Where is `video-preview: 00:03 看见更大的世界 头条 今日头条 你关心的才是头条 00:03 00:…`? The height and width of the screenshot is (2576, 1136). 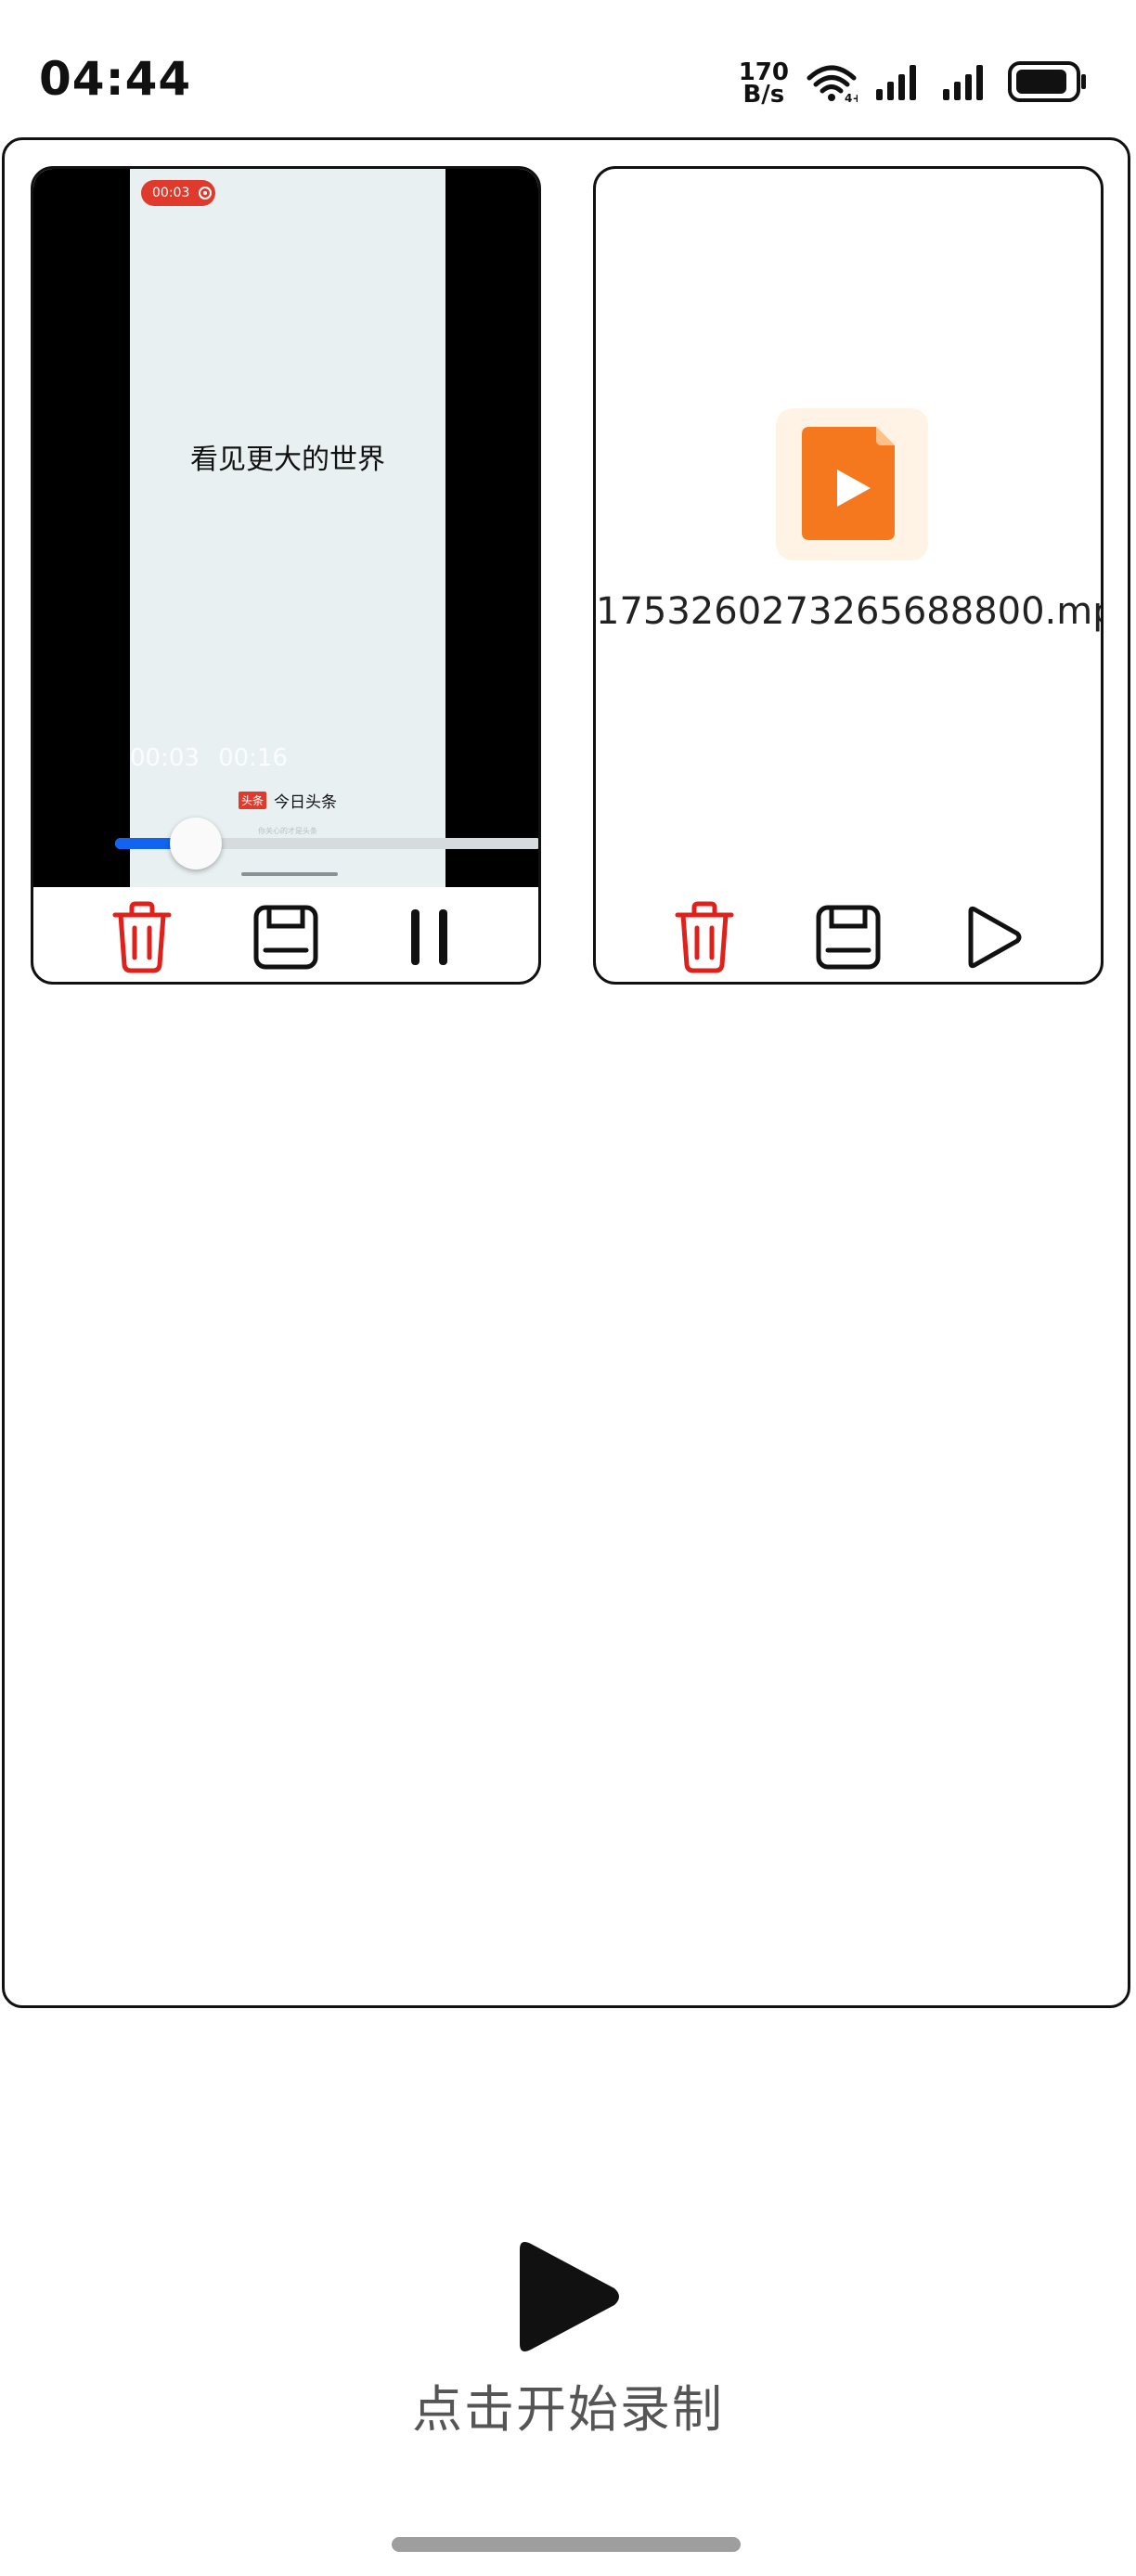 video-preview: 00:03 看见更大的世界 头条 今日头条 你关心的才是头条 00:03 00:… is located at coordinates (285, 528).